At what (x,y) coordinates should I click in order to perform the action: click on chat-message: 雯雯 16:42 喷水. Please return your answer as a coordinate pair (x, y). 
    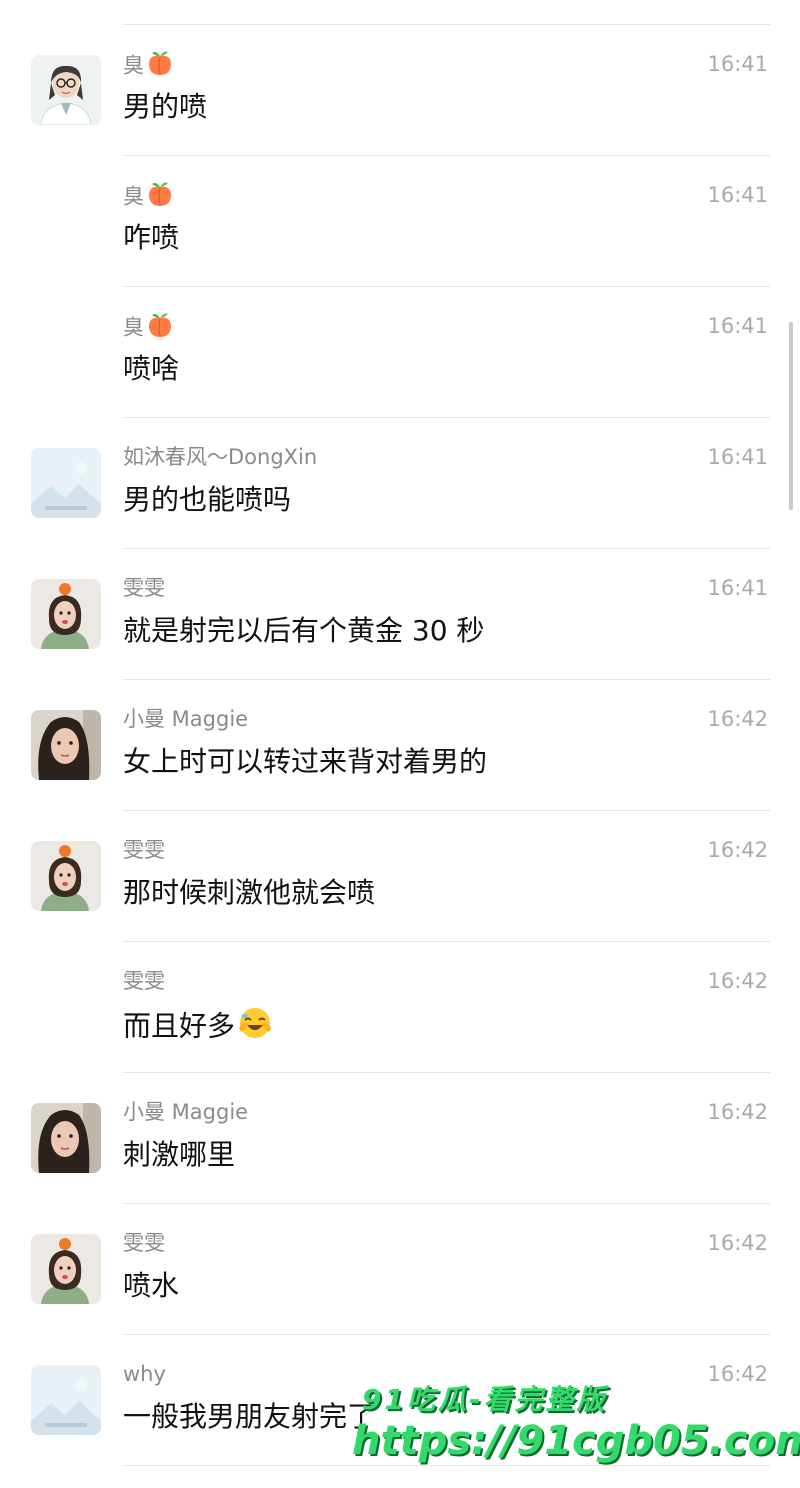
    Looking at the image, I should click on (400, 1269).